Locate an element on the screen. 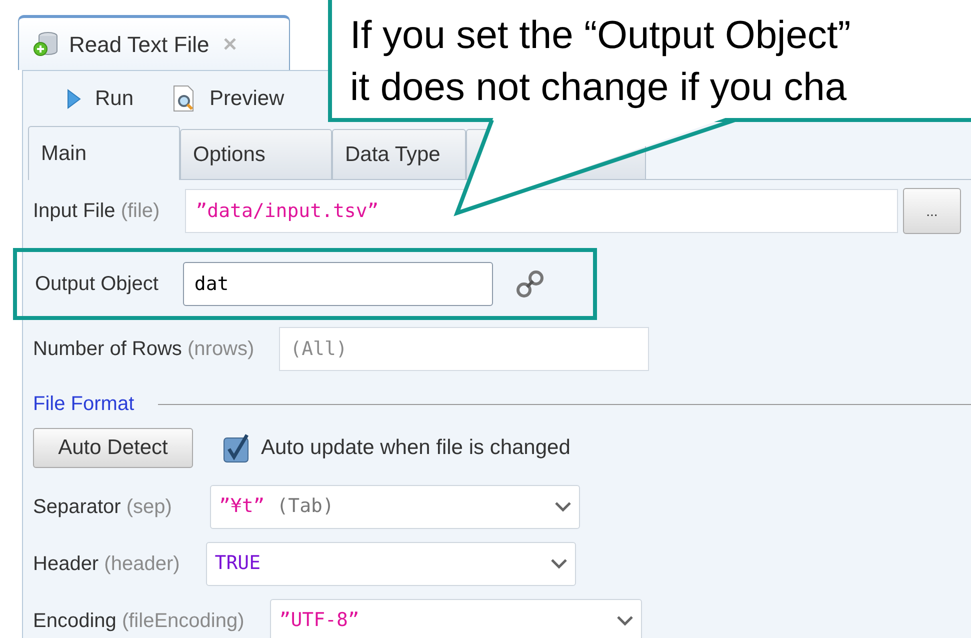 The image size is (971, 638). field-label: Separator (sep) is located at coordinates (102, 507).